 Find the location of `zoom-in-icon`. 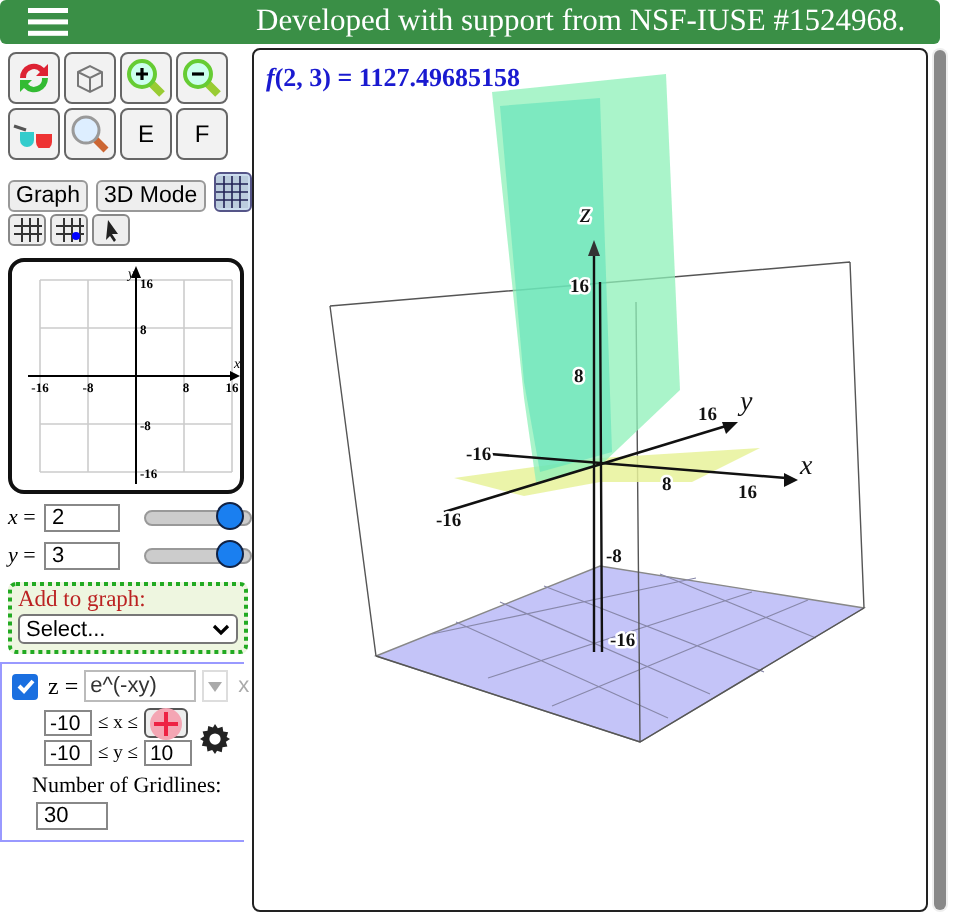

zoom-in-icon is located at coordinates (146, 78).